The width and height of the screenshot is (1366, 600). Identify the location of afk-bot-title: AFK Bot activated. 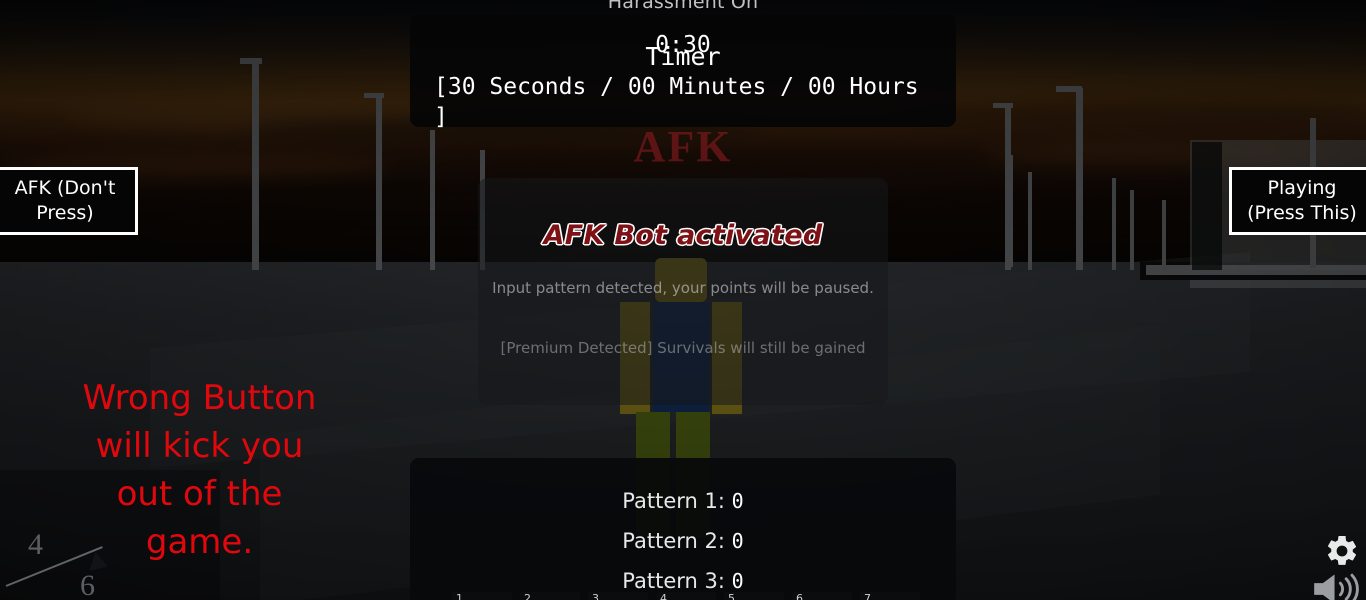
(683, 235).